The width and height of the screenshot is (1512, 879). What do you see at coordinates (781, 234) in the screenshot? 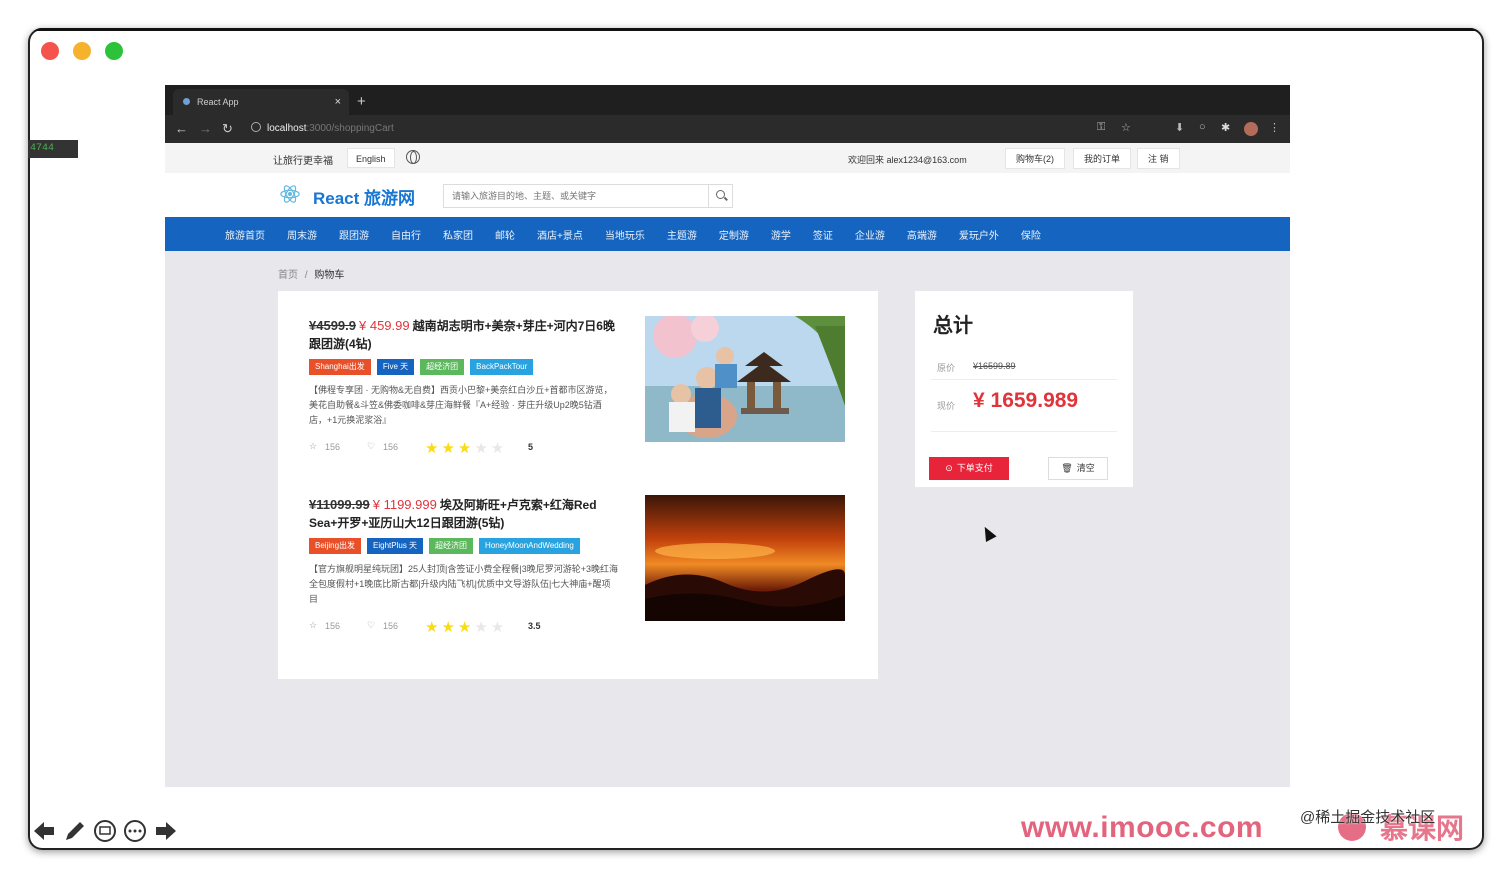
I see `menu-item: 游学` at bounding box center [781, 234].